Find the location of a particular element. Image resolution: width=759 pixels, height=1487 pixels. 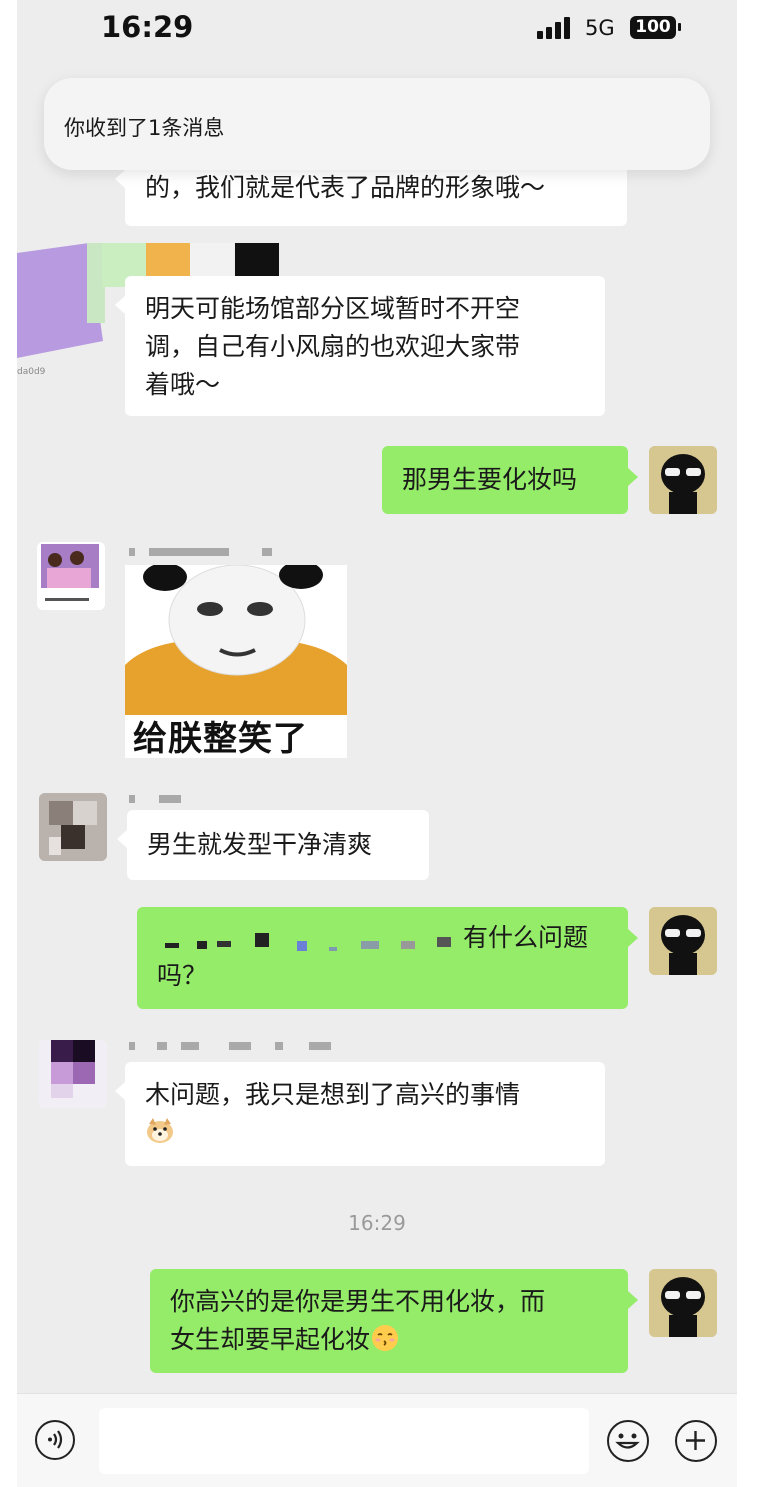

message-bubble-sent: 你高兴的是你是男生不用化妆，而 女生却要早起化妆 is located at coordinates (394, 1321).